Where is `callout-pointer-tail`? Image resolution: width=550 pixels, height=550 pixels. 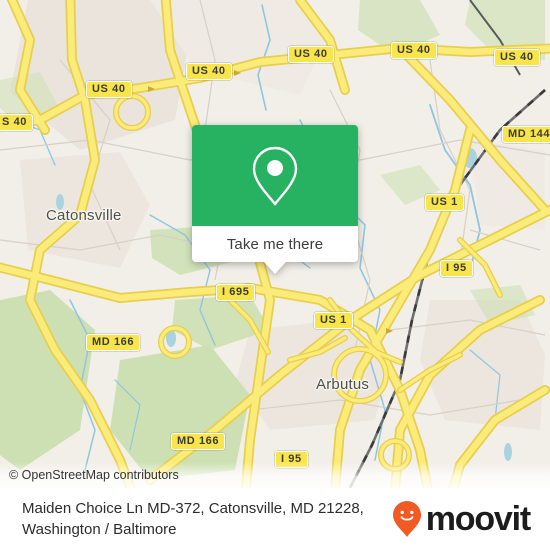 callout-pointer-tail is located at coordinates (275, 268).